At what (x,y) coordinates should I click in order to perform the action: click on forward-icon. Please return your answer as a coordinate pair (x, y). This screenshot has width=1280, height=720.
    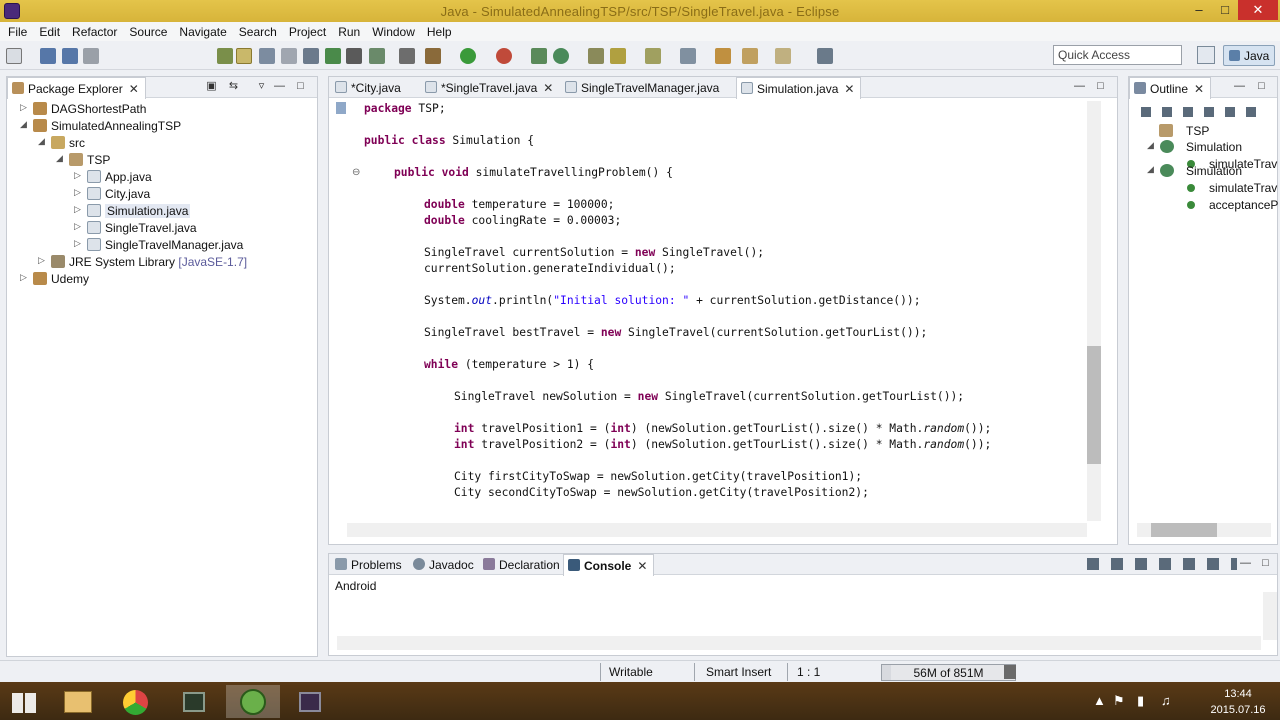
    Looking at the image, I should click on (783, 56).